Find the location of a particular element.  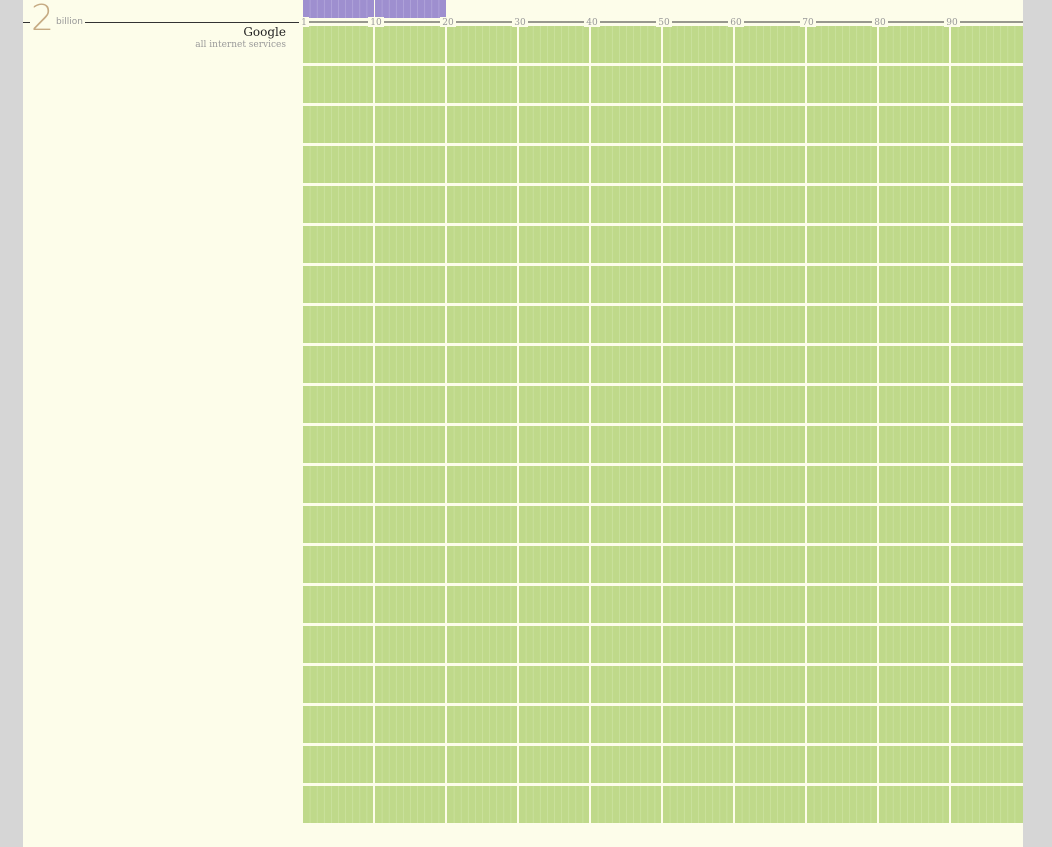

x-tick-label: 30 is located at coordinates (520, 23).